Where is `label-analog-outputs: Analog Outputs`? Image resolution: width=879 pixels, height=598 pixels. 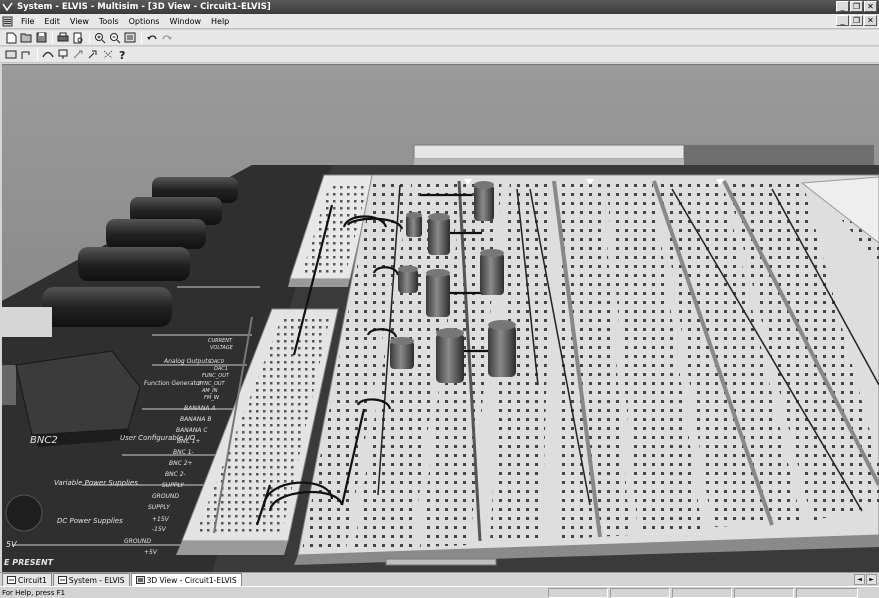 label-analog-outputs: Analog Outputs is located at coordinates (187, 361).